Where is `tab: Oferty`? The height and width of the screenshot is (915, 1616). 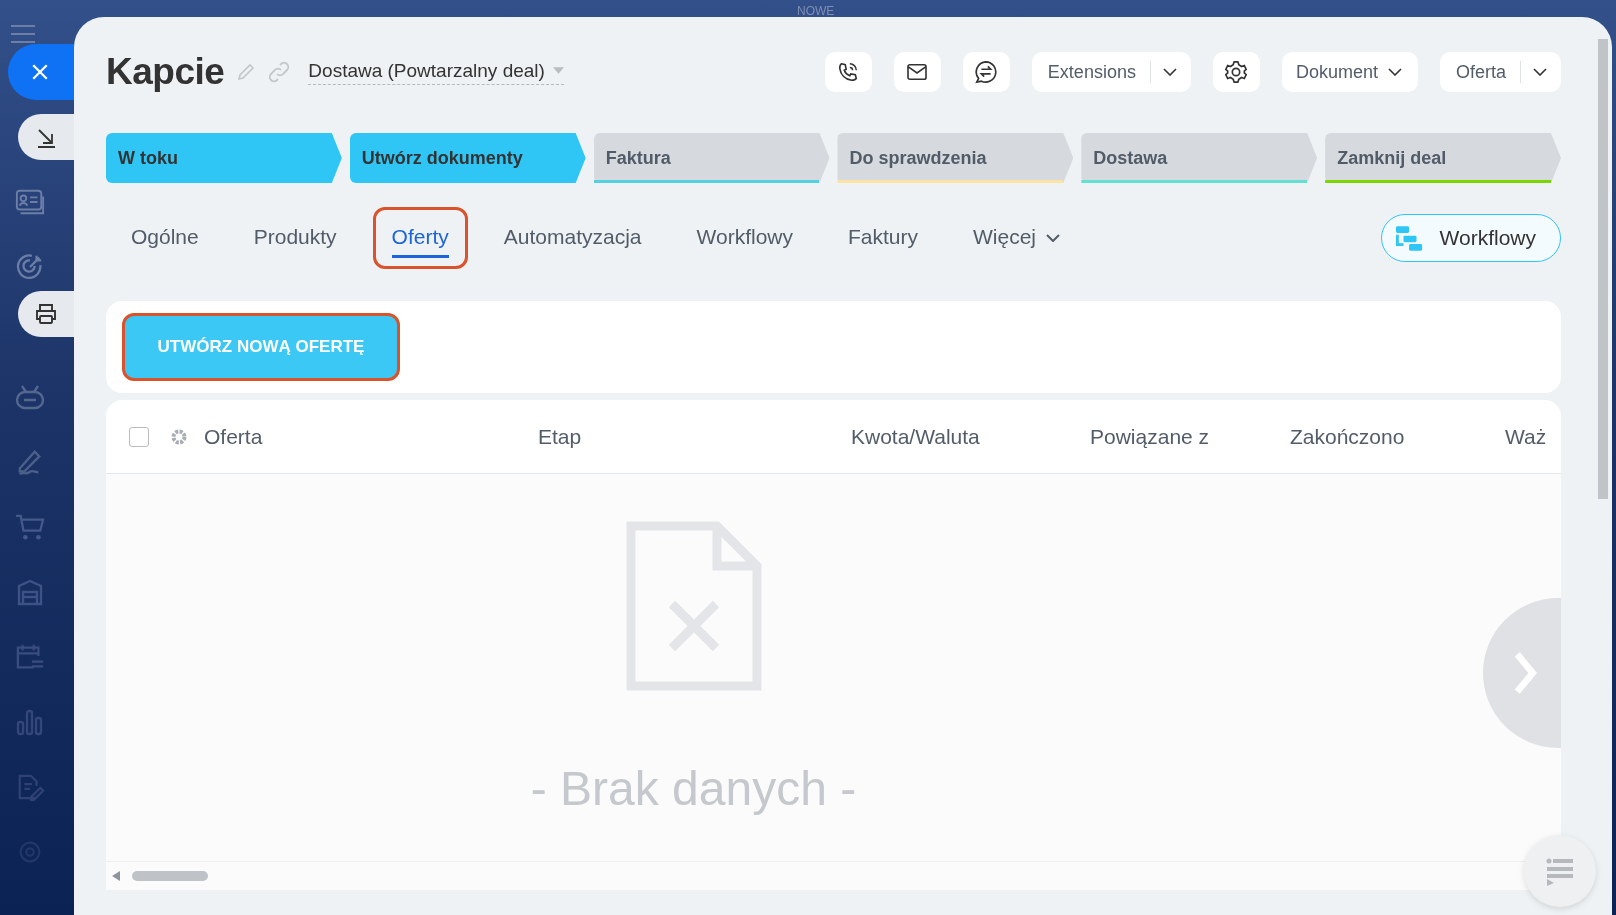 tab: Oferty is located at coordinates (420, 238).